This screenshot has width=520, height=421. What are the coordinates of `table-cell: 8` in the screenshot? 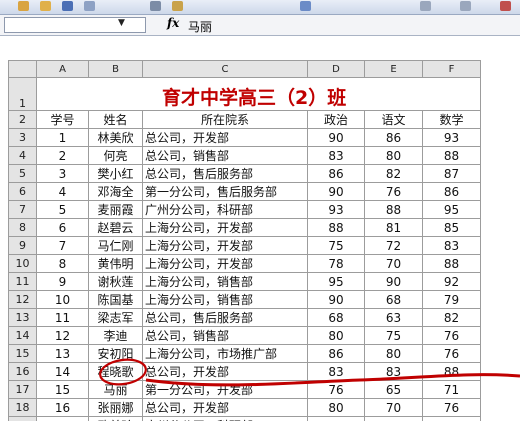 It's located at (62, 263).